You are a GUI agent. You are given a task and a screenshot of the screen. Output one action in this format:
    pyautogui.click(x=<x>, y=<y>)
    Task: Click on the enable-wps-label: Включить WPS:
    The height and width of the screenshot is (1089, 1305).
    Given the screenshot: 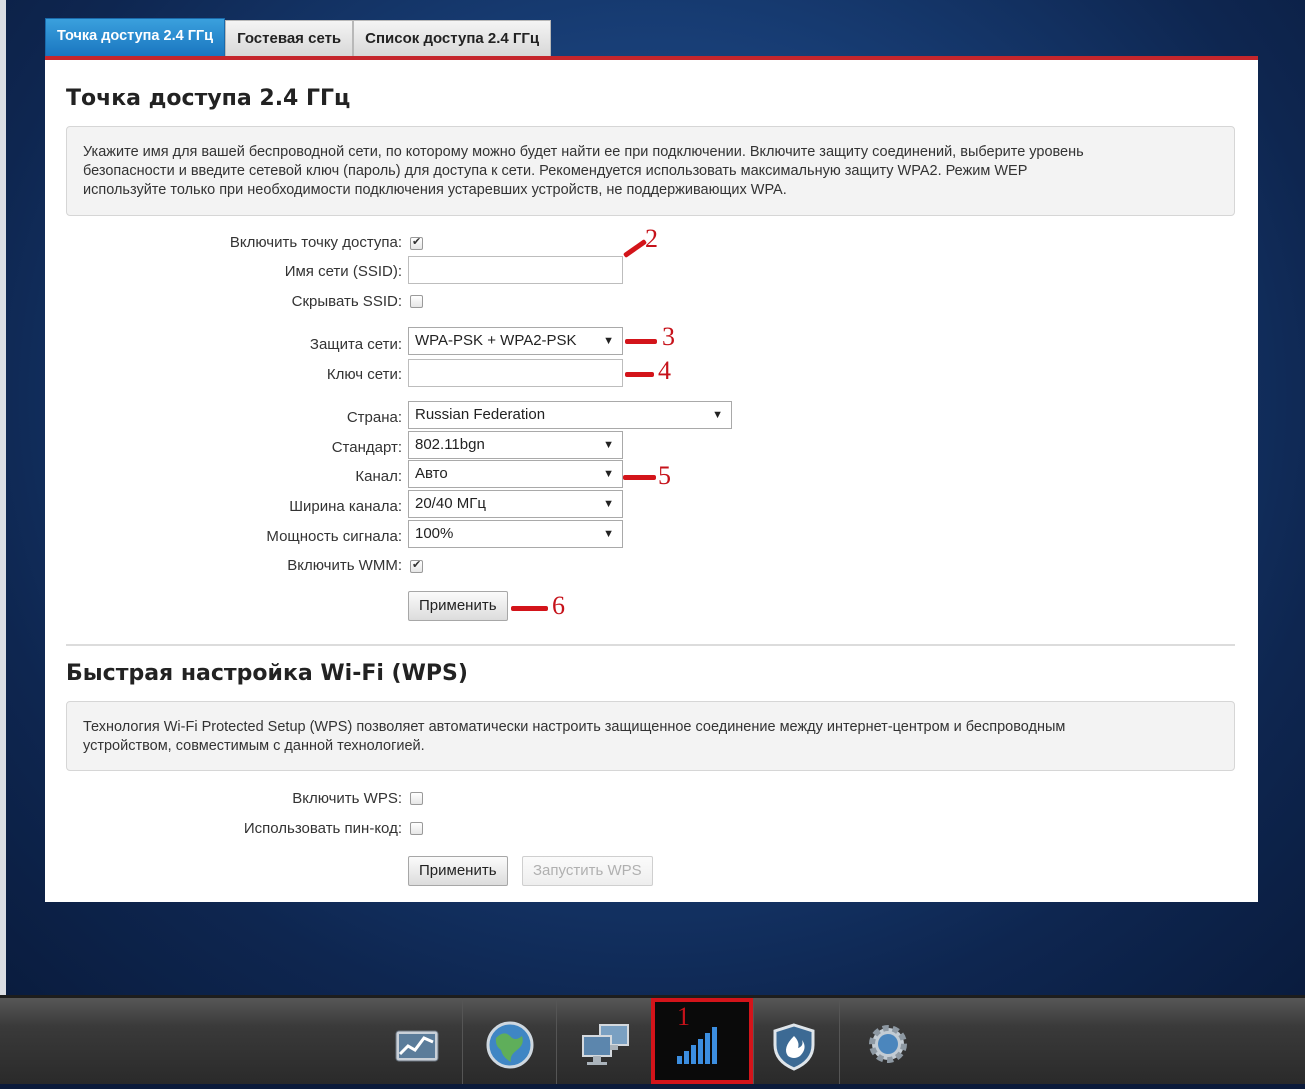 What is the action you would take?
    pyautogui.click(x=347, y=798)
    